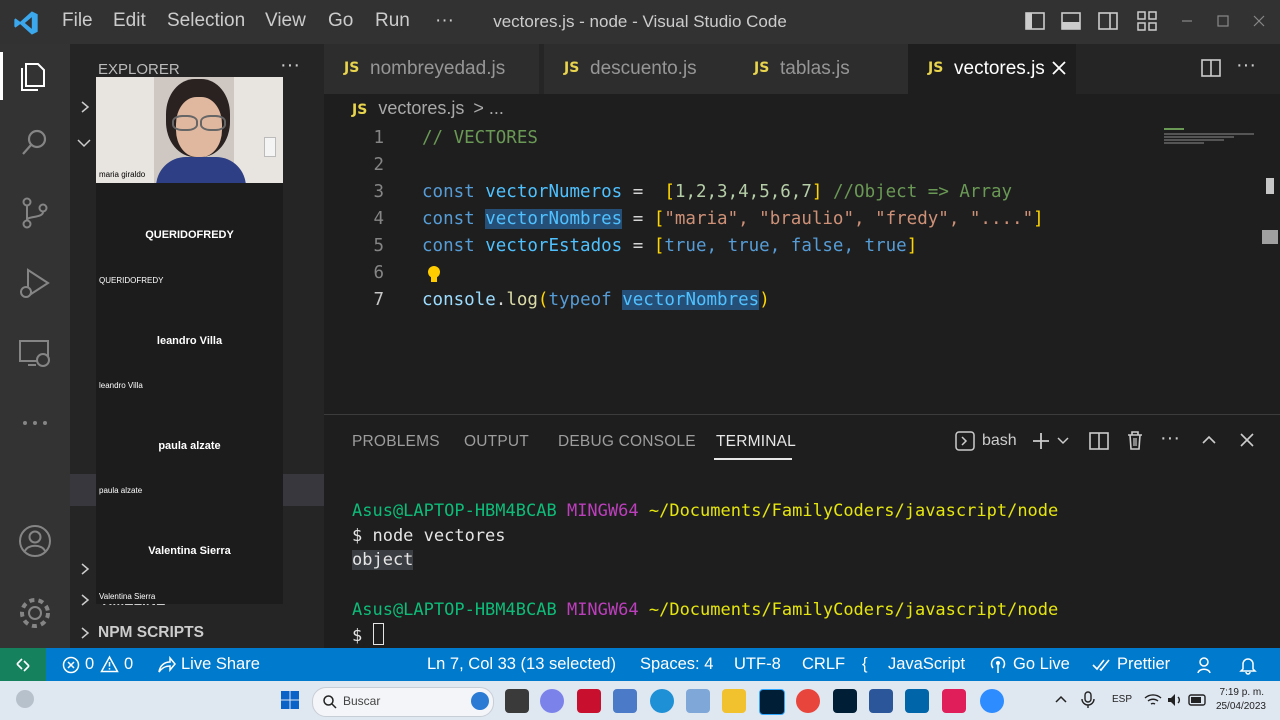 This screenshot has height=720, width=1280. Describe the element at coordinates (35, 75) in the screenshot. I see `explorer-icon` at that location.